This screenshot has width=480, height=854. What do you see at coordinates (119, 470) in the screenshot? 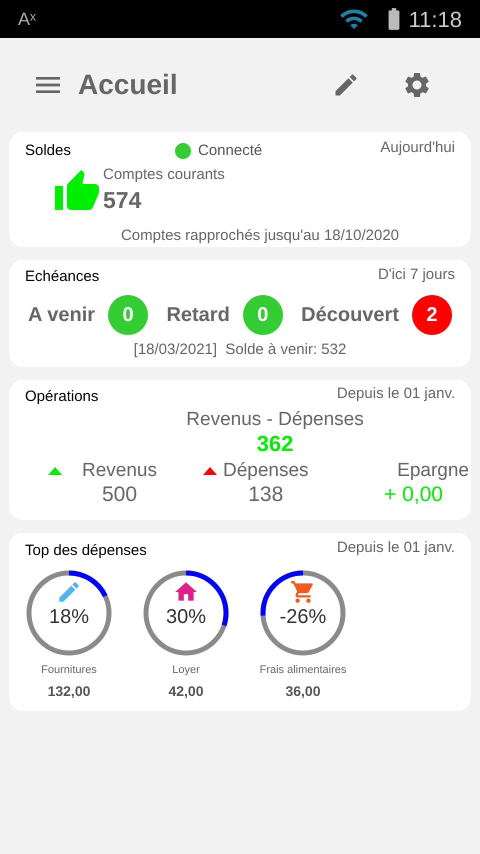
I see `flow-label: Revenus` at bounding box center [119, 470].